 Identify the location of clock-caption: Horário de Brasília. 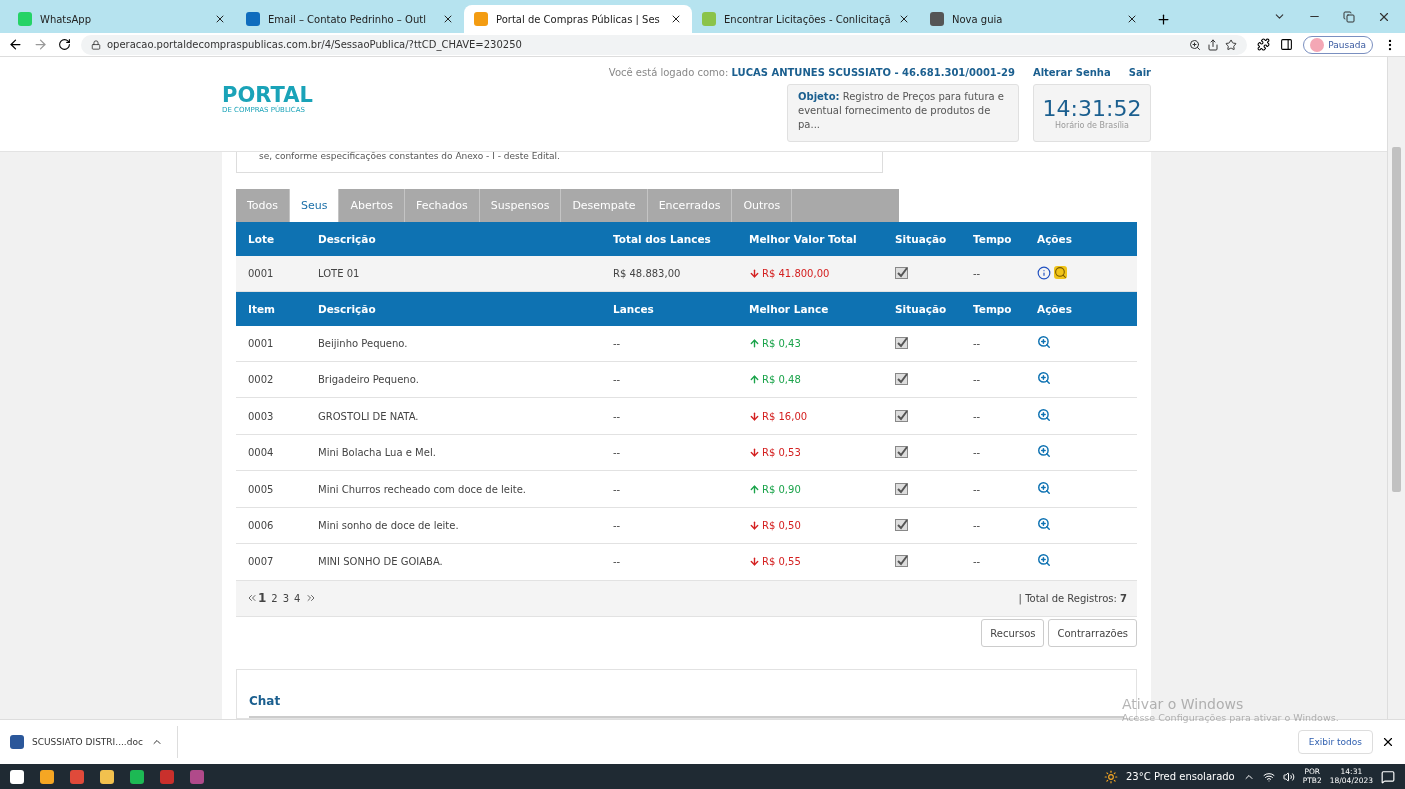
(1092, 125).